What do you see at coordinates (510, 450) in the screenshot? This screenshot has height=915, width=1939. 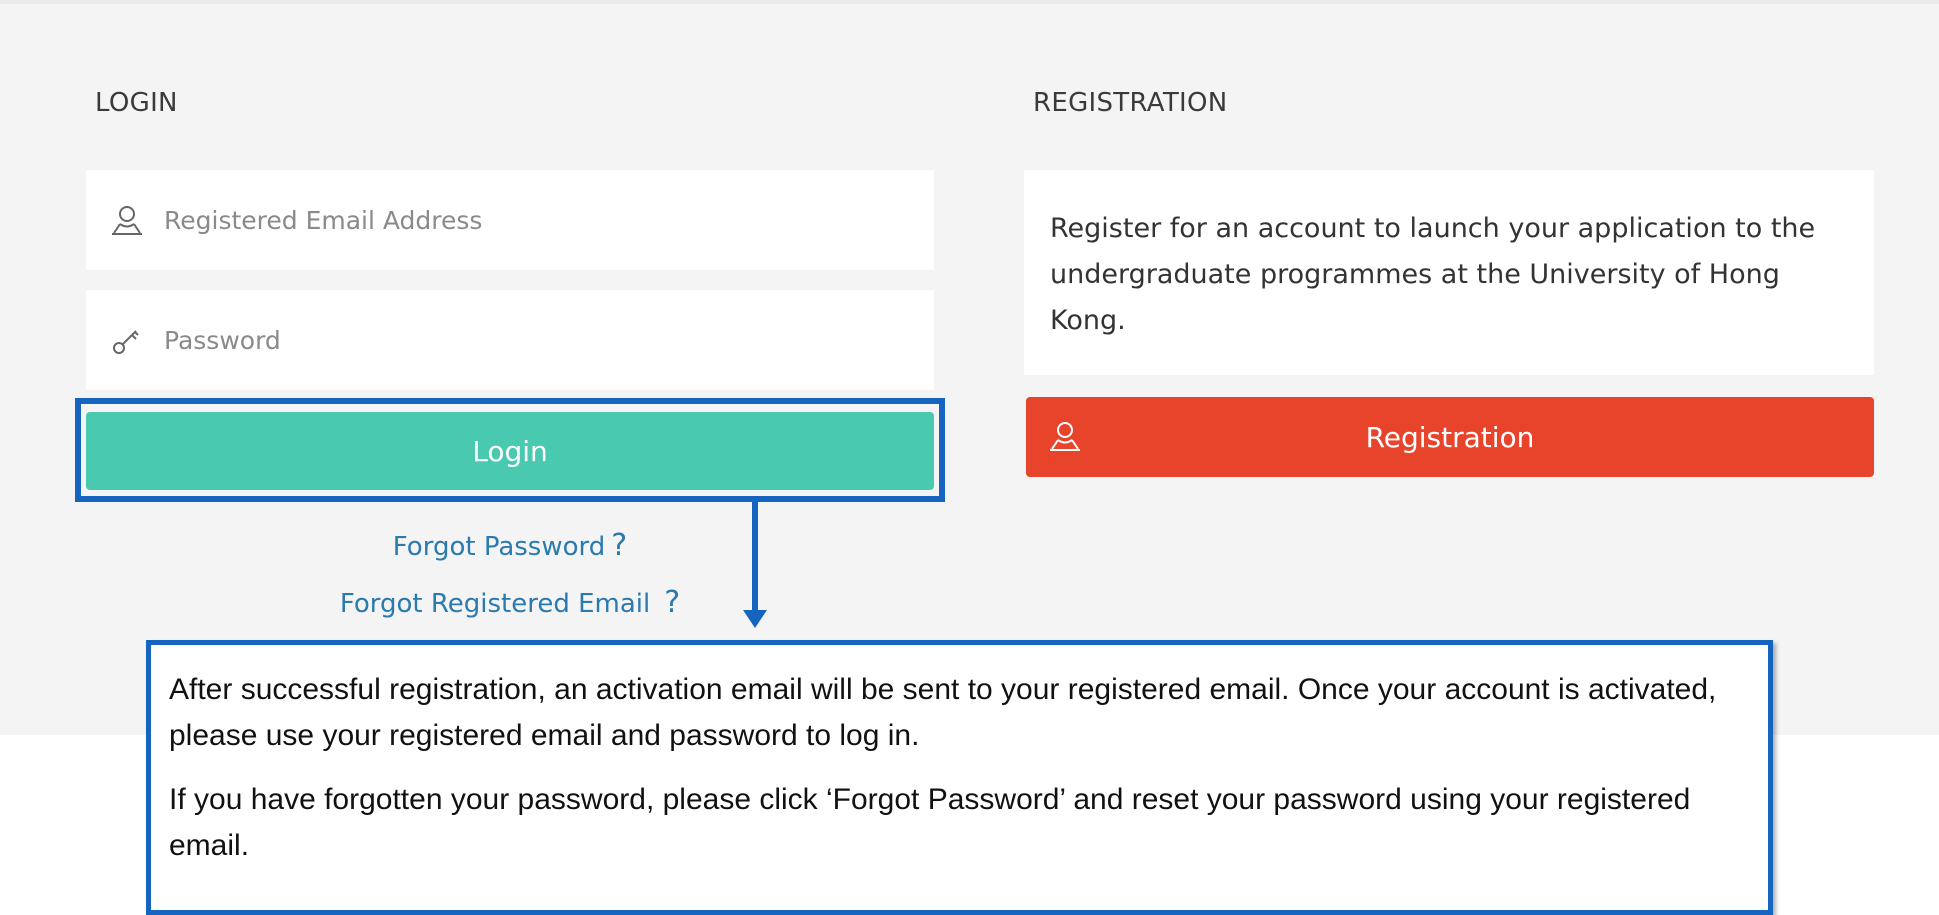 I see `login-highlight-frame` at bounding box center [510, 450].